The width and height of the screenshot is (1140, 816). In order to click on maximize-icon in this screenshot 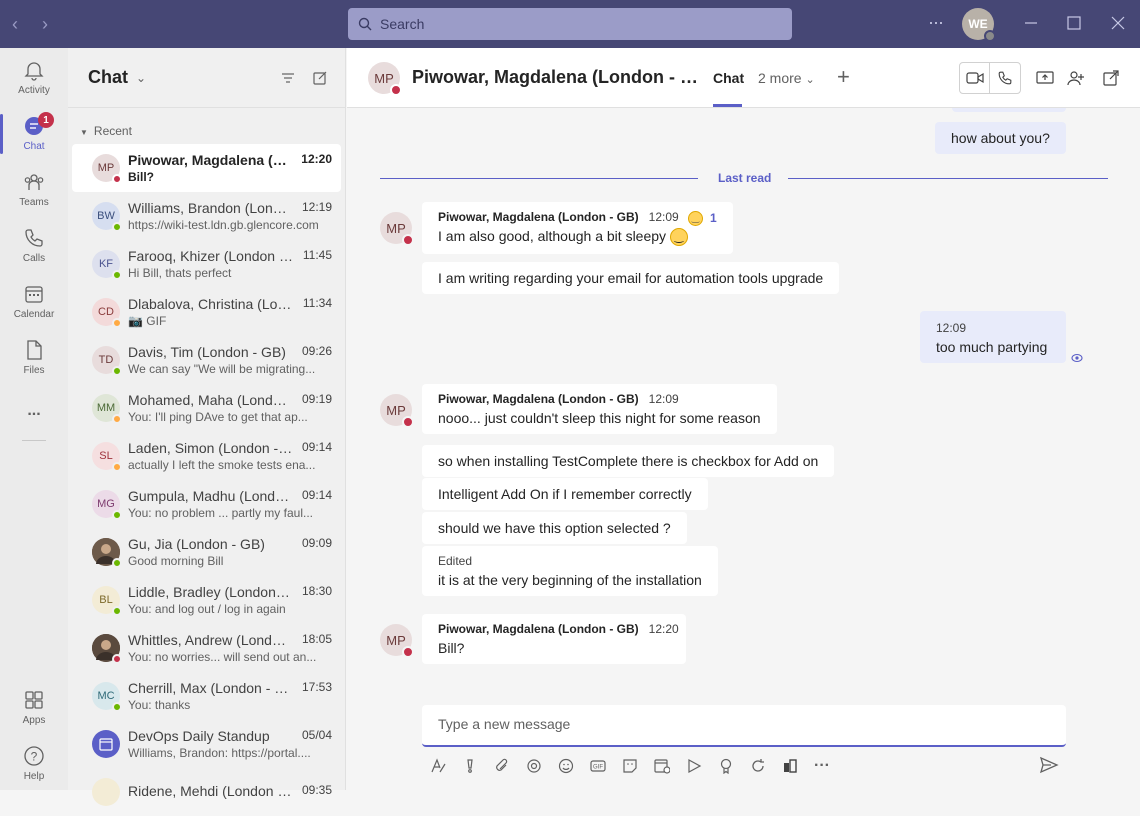, I will do `click(1074, 23)`.